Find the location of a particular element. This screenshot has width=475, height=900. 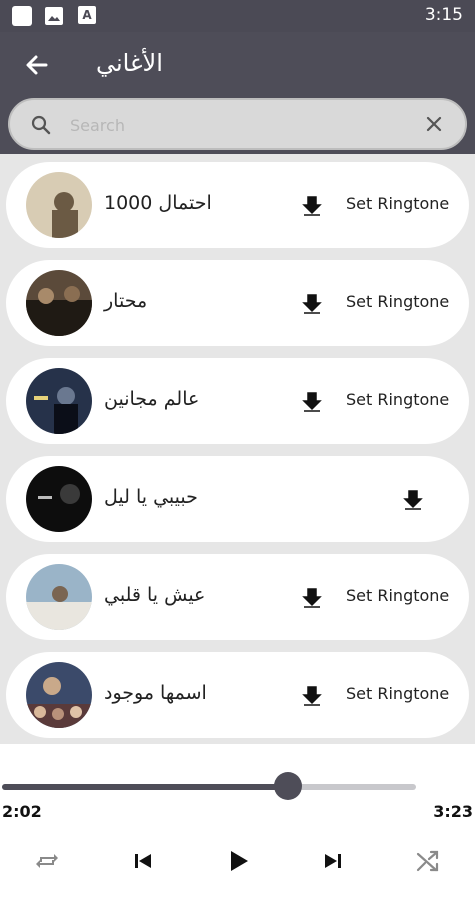

song-title: عالم مجانين is located at coordinates (152, 399).